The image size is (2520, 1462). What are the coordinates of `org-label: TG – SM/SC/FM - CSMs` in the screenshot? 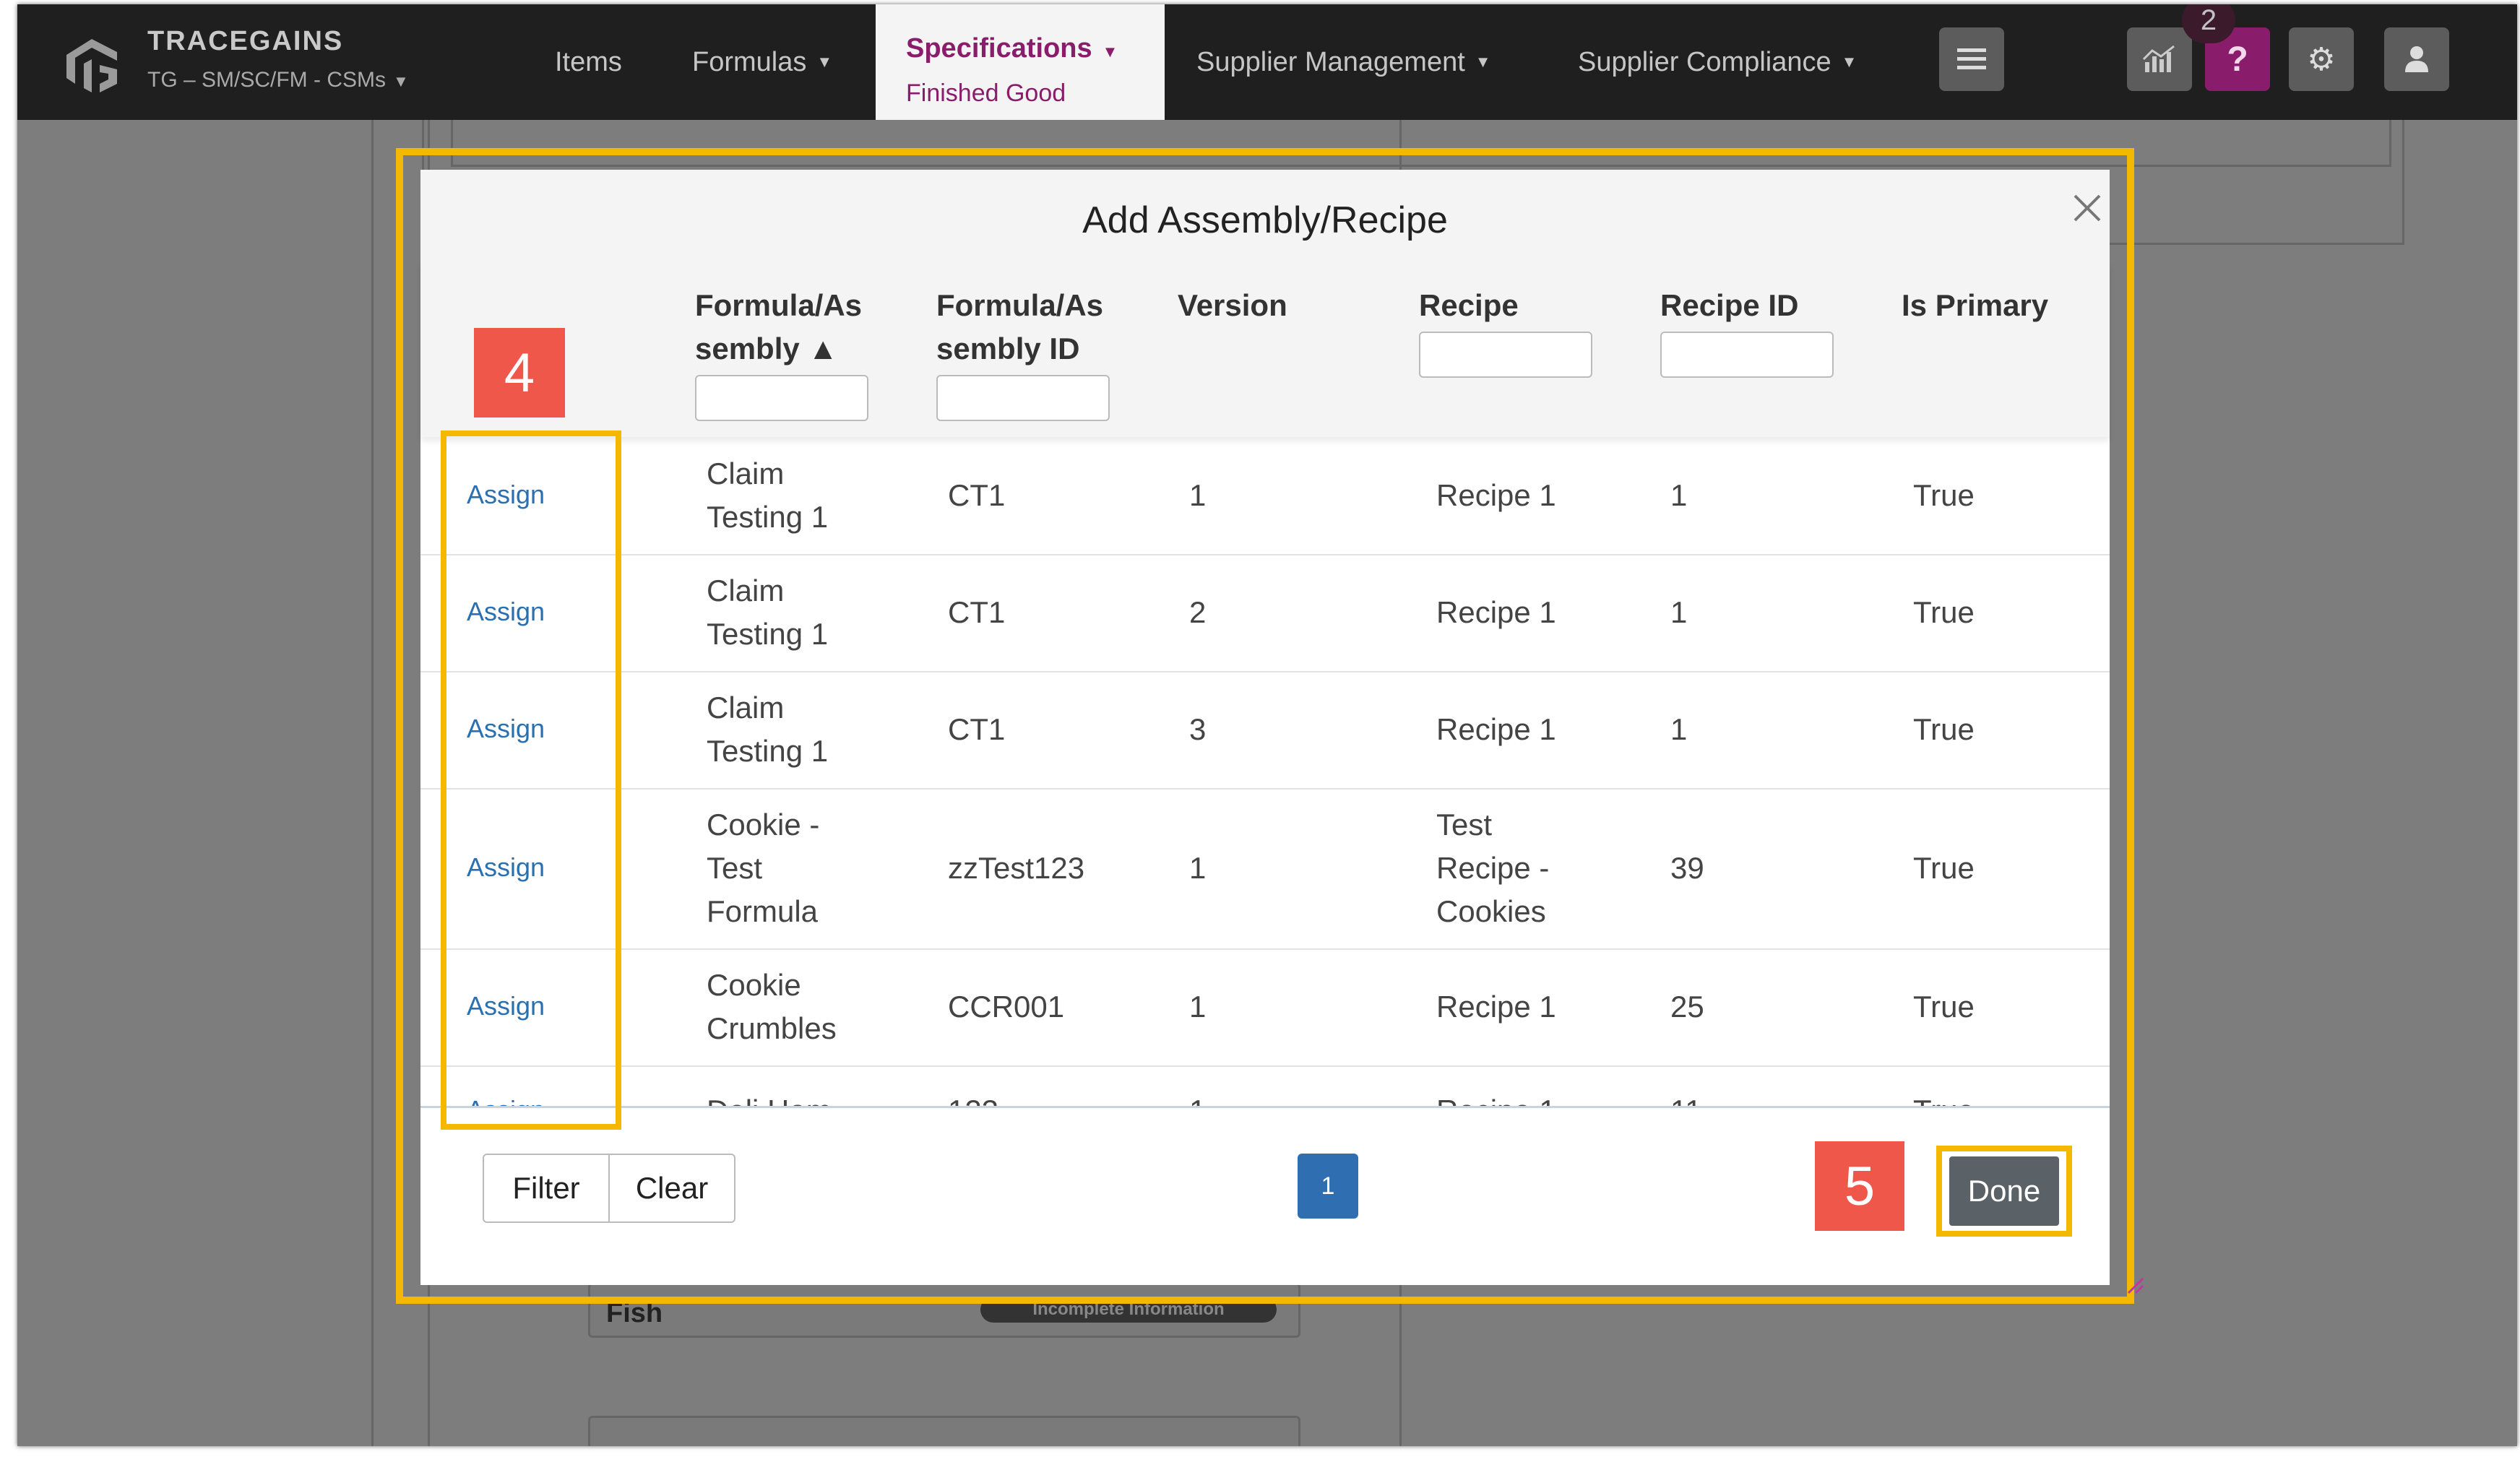 It's located at (267, 80).